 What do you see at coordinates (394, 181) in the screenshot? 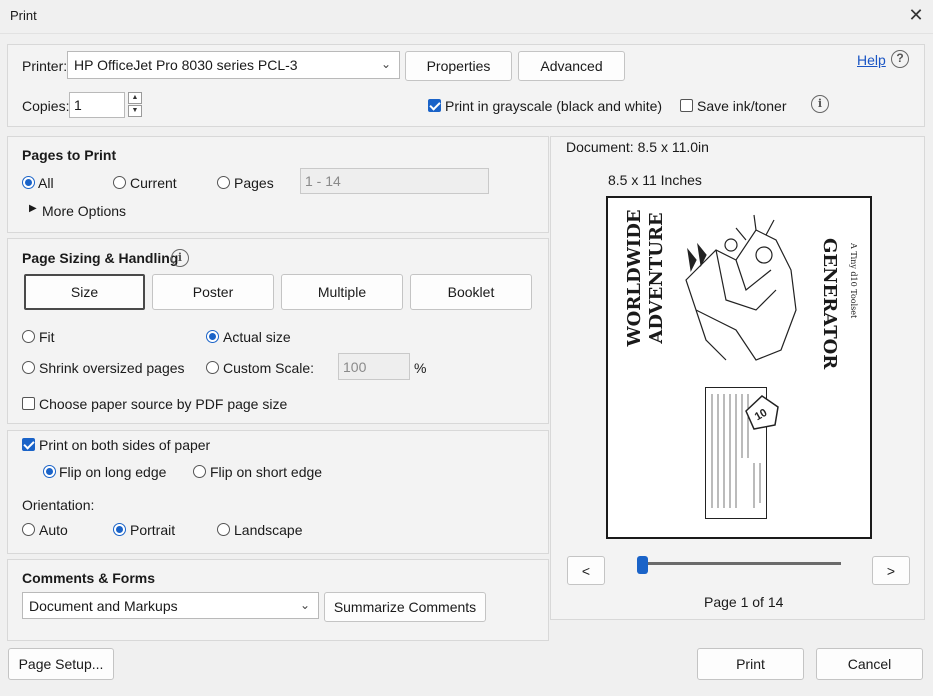
I see `page-range-input: 1 - 14` at bounding box center [394, 181].